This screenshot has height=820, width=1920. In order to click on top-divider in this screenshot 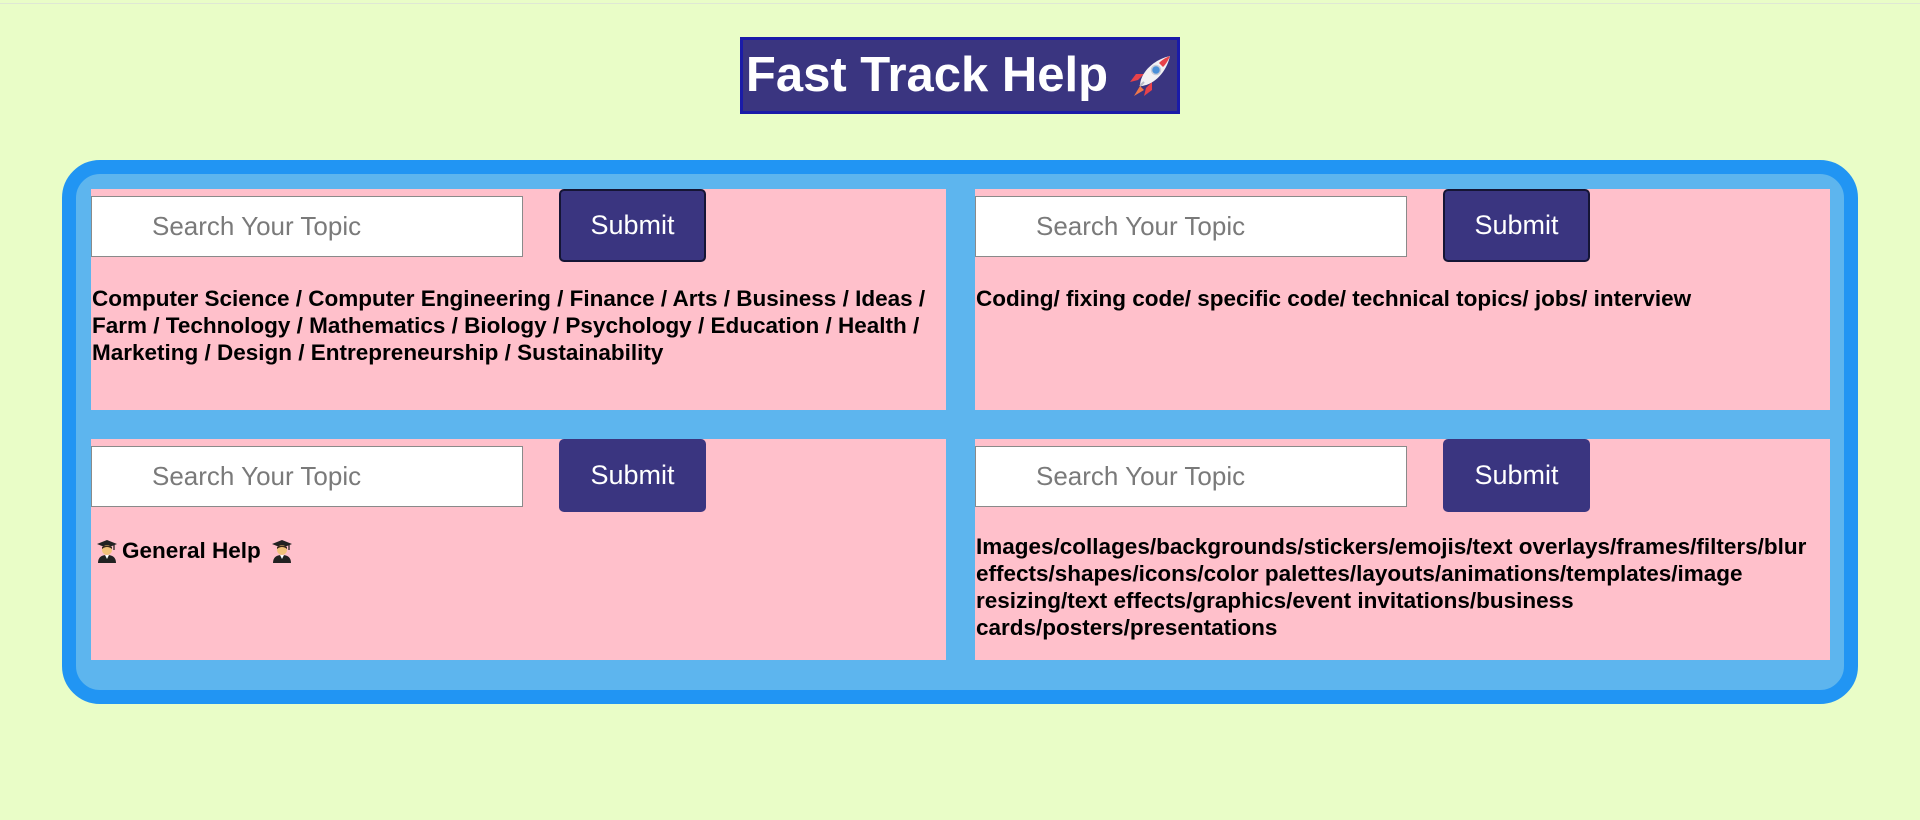, I will do `click(960, 3)`.